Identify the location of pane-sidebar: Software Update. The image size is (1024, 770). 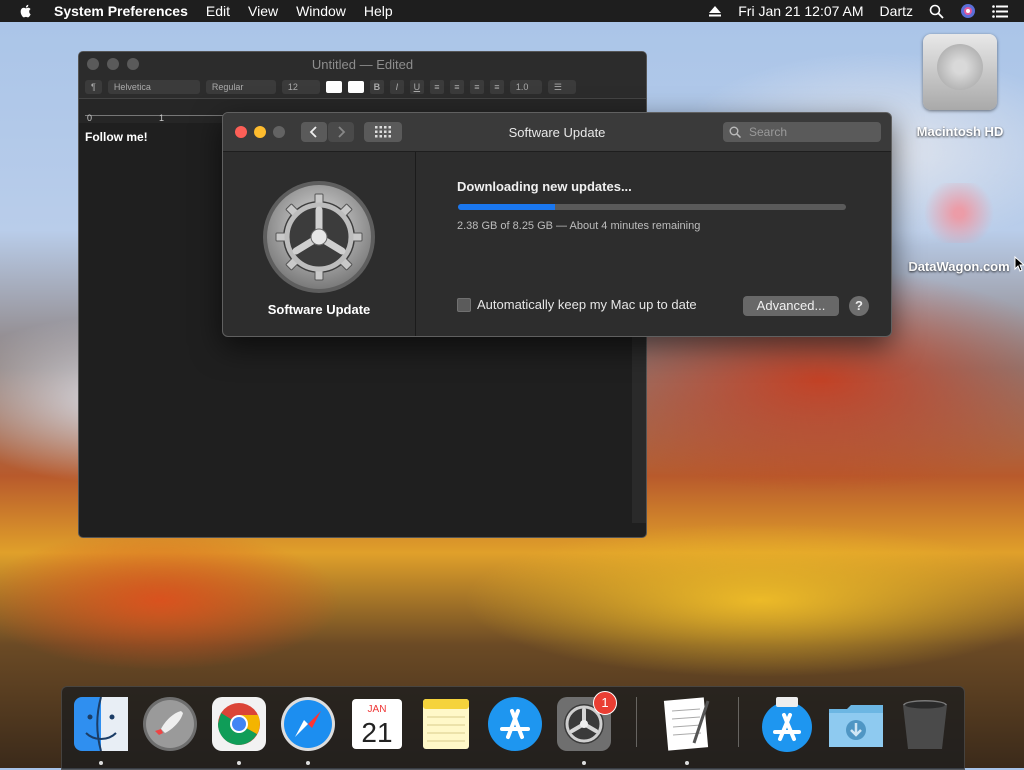
(319, 244).